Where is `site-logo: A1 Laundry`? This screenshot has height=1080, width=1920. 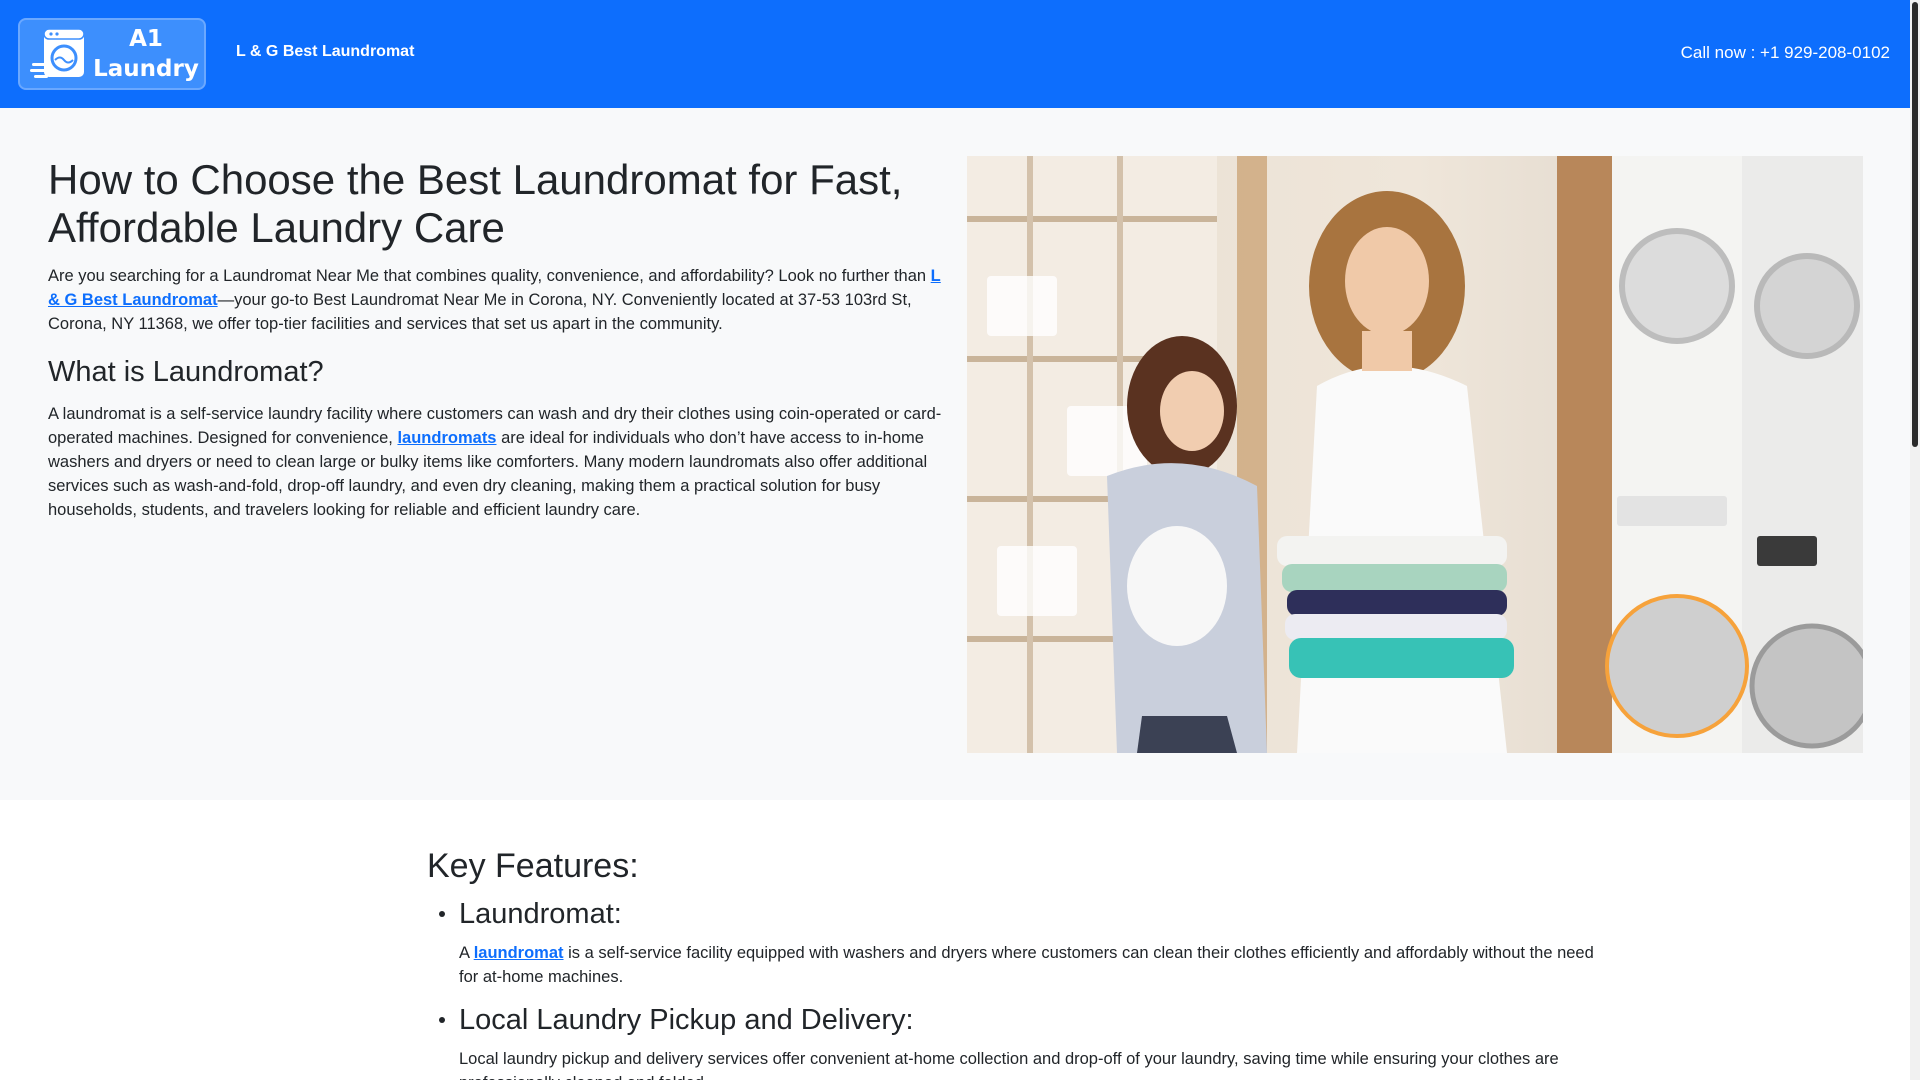 site-logo: A1 Laundry is located at coordinates (112, 54).